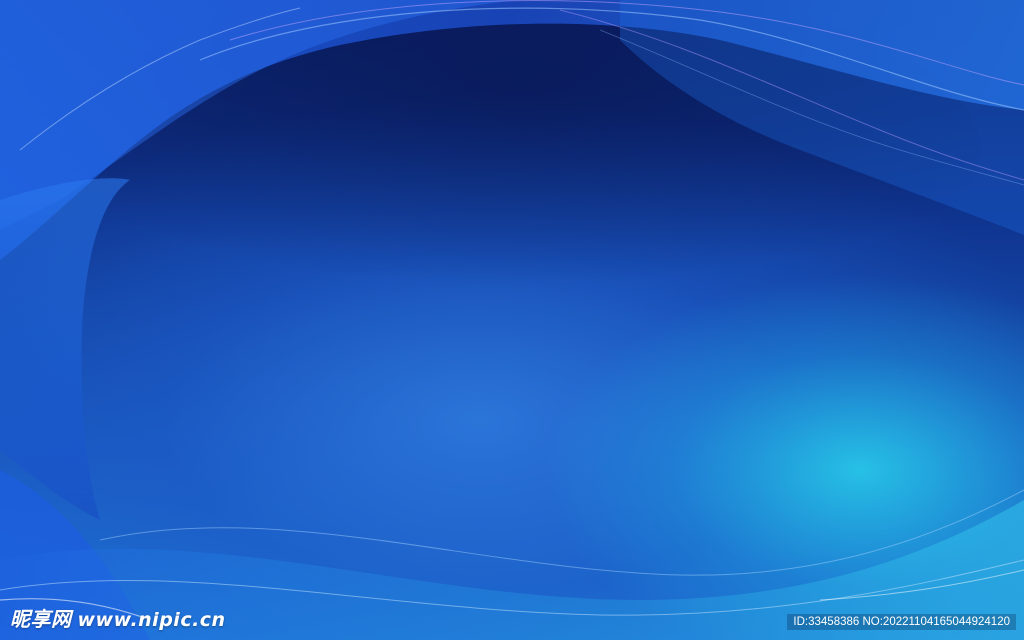  What do you see at coordinates (151, 620) in the screenshot?
I see `watermark-logo-url: www.nipic.cn` at bounding box center [151, 620].